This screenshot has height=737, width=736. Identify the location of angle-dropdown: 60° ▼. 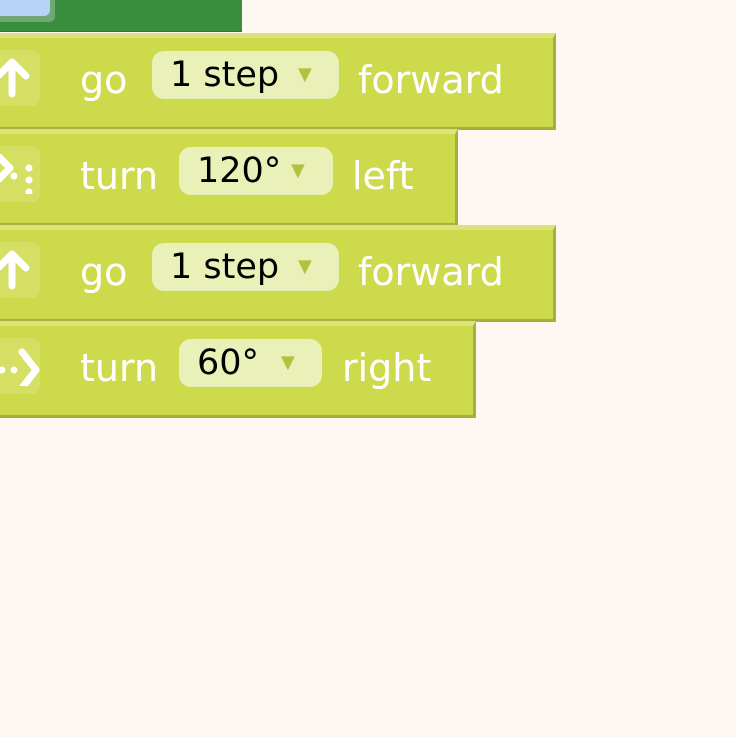
(250, 363).